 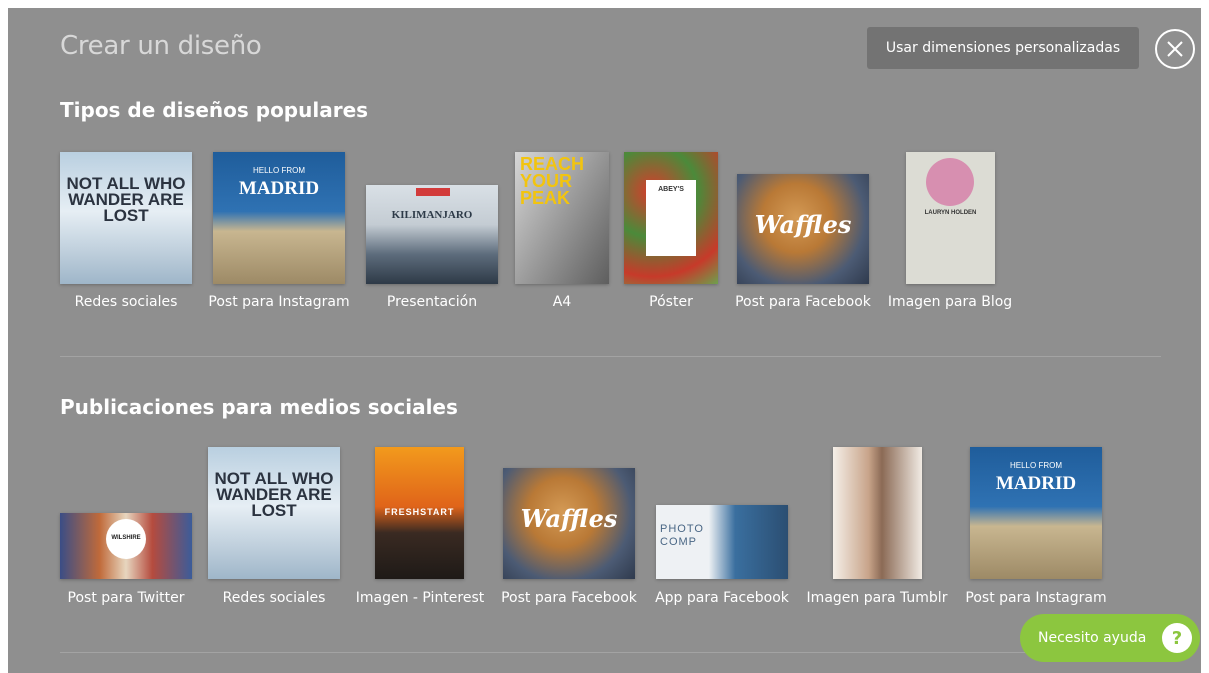 I want to click on thumb-instagram-post-2: HELLO FROM MADRID, so click(x=1036, y=513).